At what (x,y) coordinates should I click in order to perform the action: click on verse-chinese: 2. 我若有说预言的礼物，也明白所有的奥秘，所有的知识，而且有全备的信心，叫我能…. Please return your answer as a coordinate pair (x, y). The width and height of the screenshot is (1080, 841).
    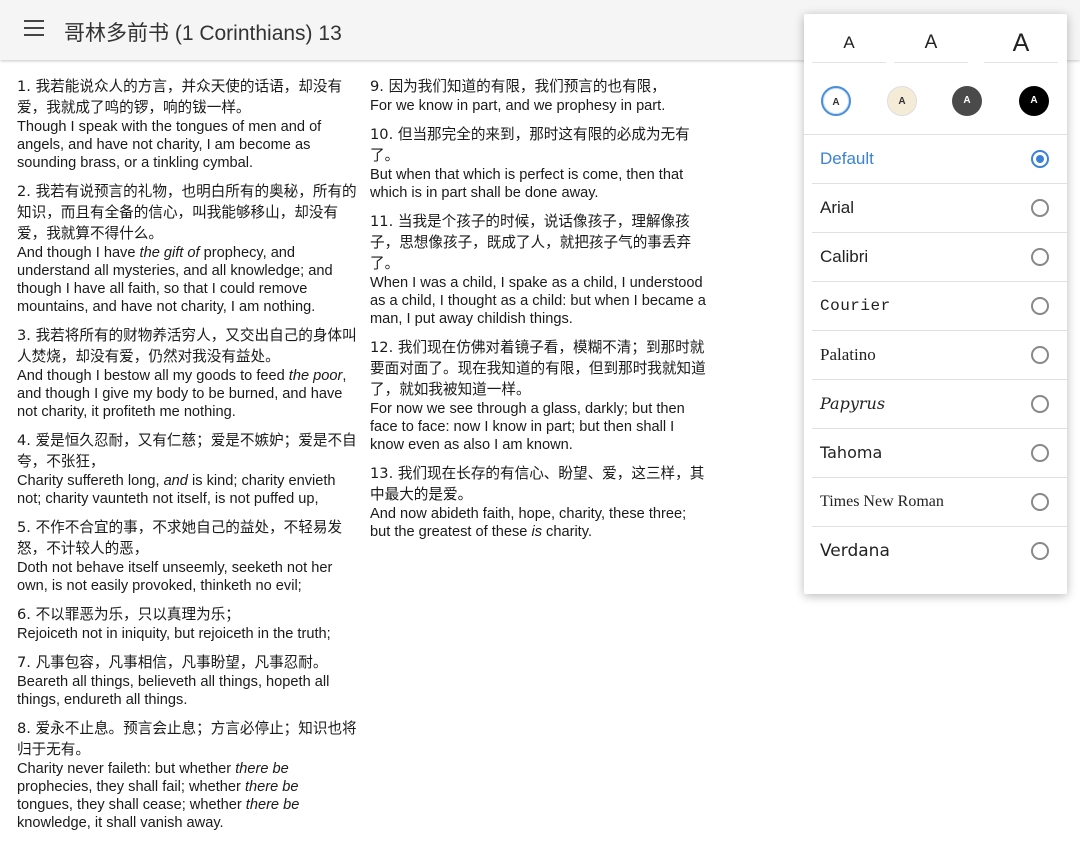
    Looking at the image, I should click on (187, 212).